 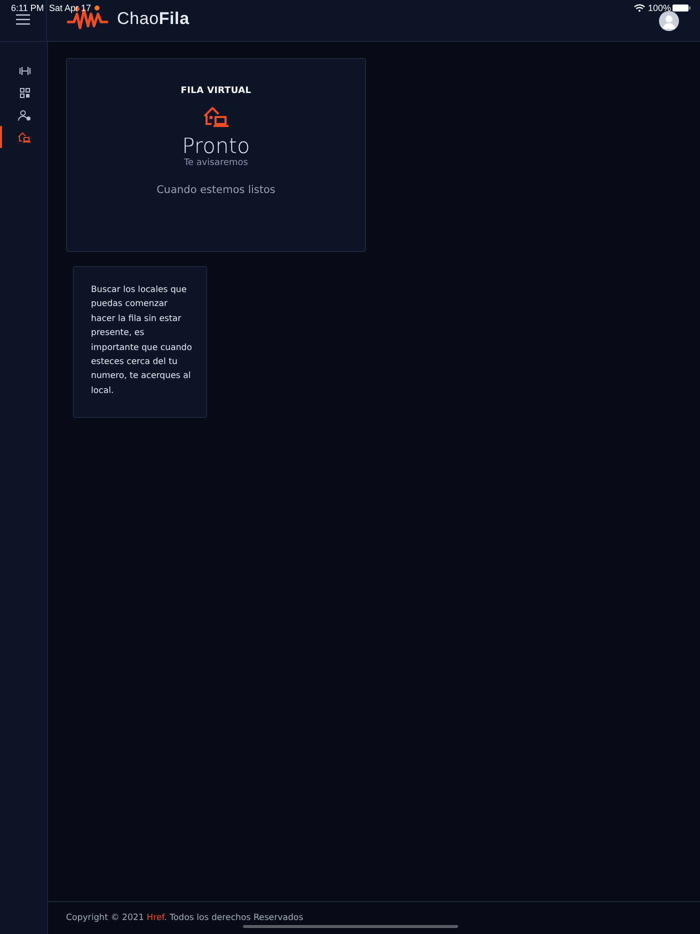 What do you see at coordinates (216, 163) in the screenshot?
I see `status-subtitle: Te avisaremos` at bounding box center [216, 163].